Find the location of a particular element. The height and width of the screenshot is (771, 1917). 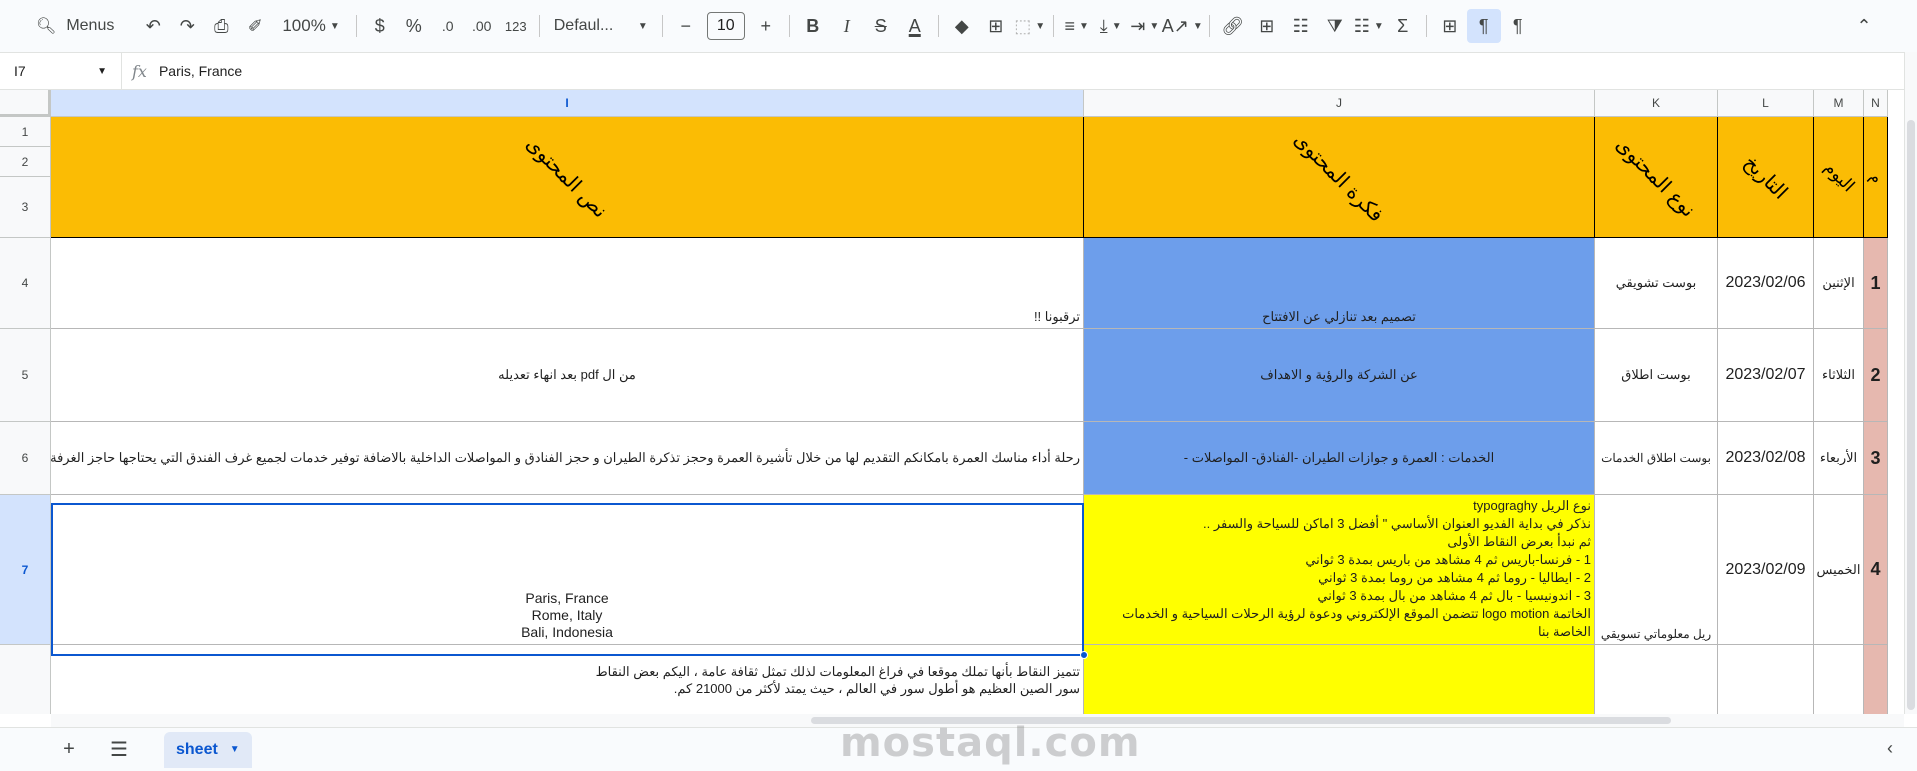

column-header-i: I is located at coordinates (567, 103).